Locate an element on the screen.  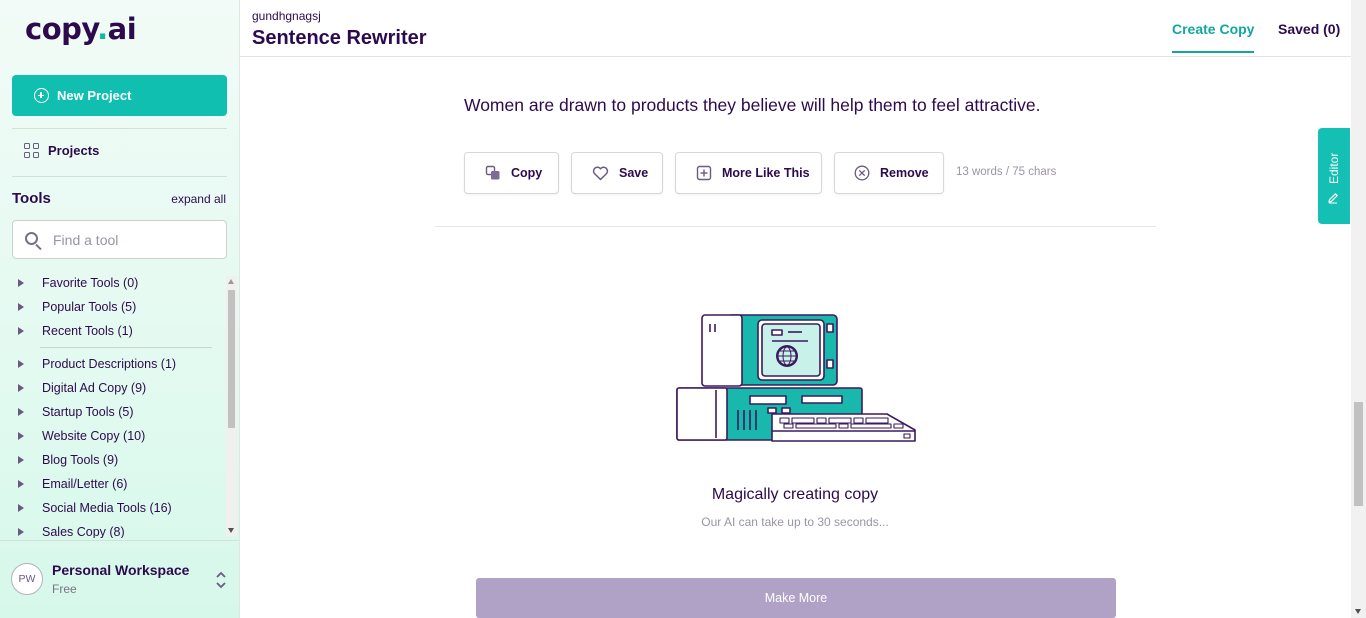
word-char-count: 13 words / 75 chars is located at coordinates (1006, 172).